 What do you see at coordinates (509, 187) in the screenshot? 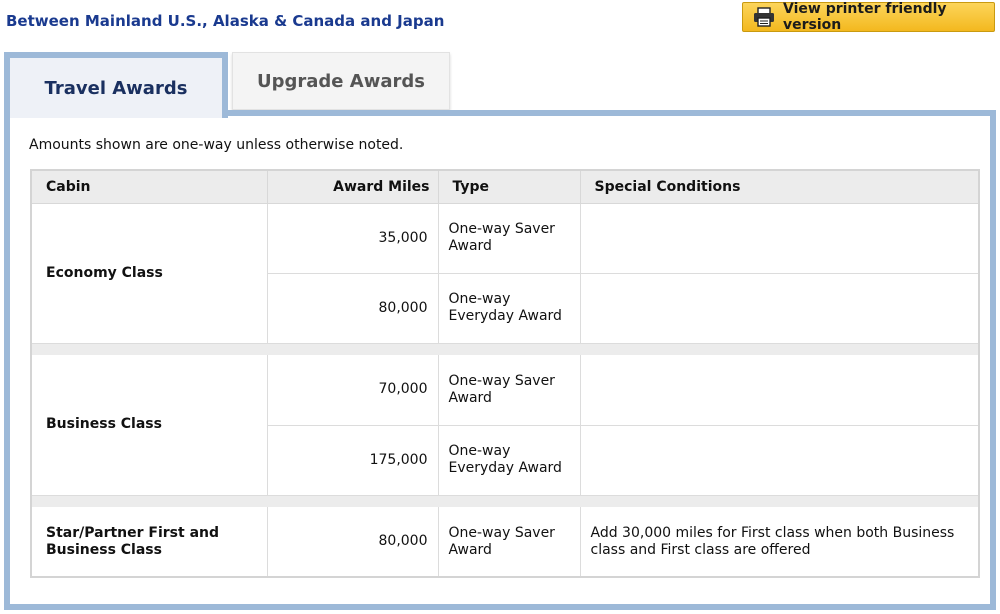
I see `header-type: Type` at bounding box center [509, 187].